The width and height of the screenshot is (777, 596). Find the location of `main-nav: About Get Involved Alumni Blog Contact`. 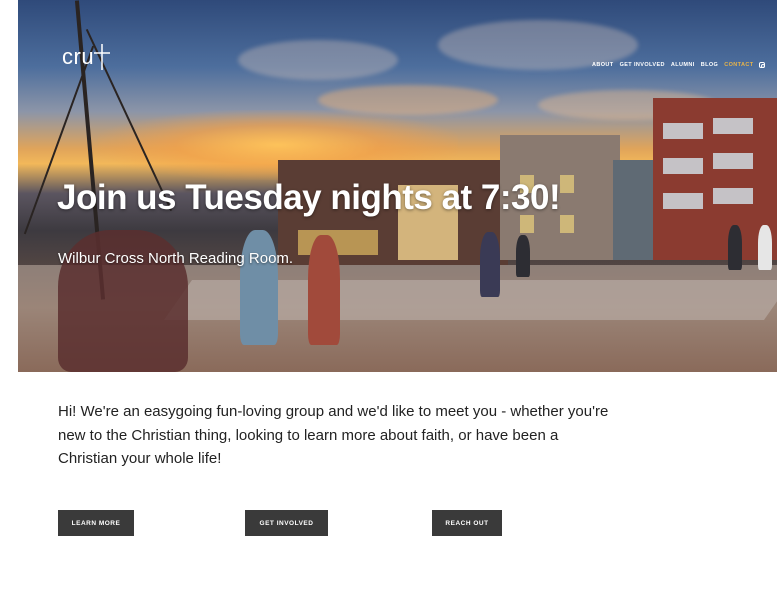

main-nav: About Get Involved Alumni Blog Contact is located at coordinates (679, 65).